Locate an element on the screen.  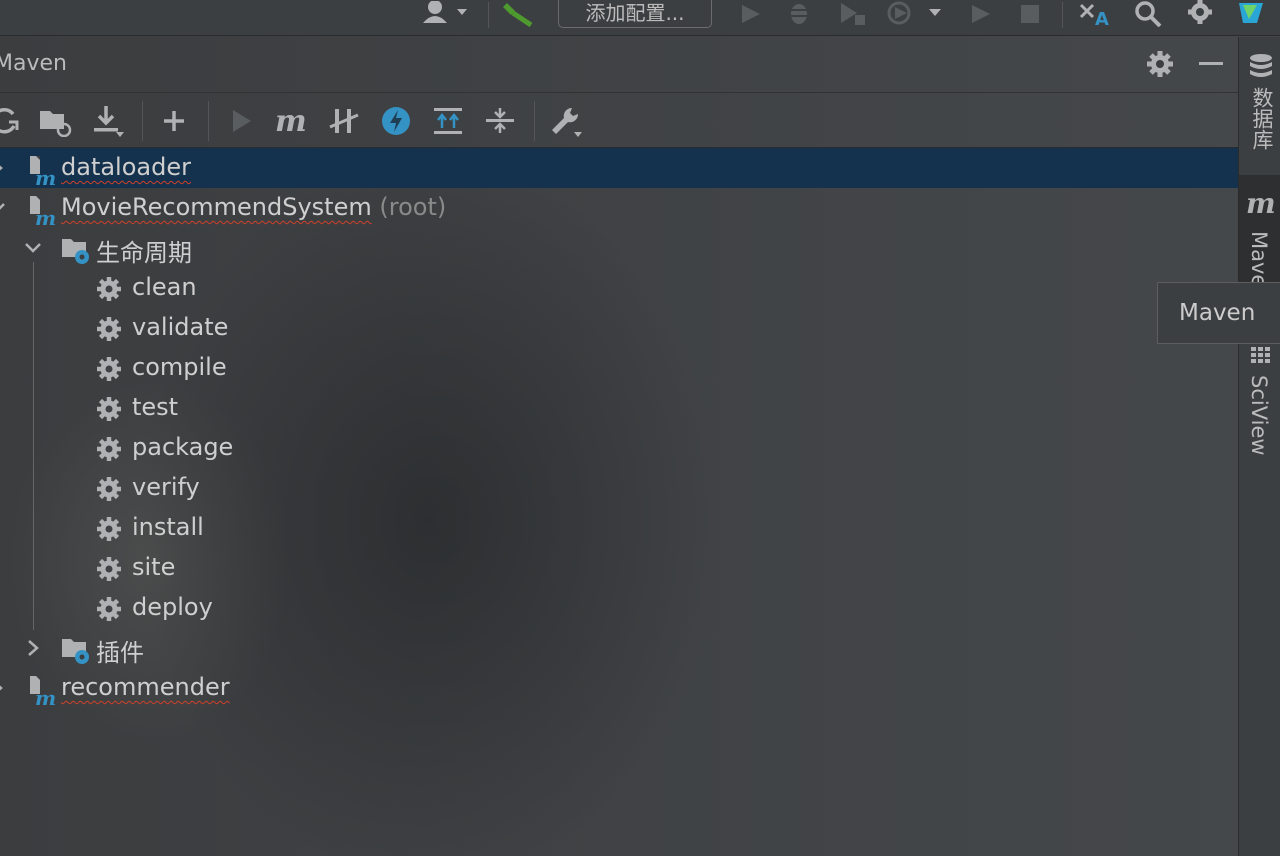
tree-row-project-recommender: m recommender is located at coordinates (619, 689).